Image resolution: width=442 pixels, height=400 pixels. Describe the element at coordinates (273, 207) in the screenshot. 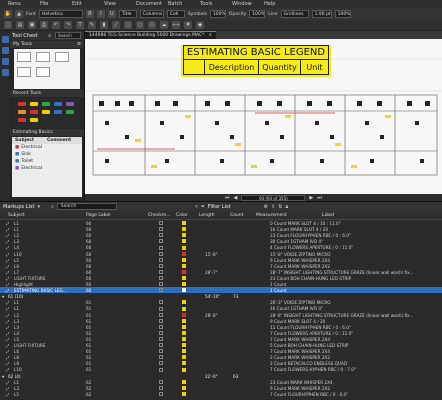

I see `export-icon: ⇪` at that location.